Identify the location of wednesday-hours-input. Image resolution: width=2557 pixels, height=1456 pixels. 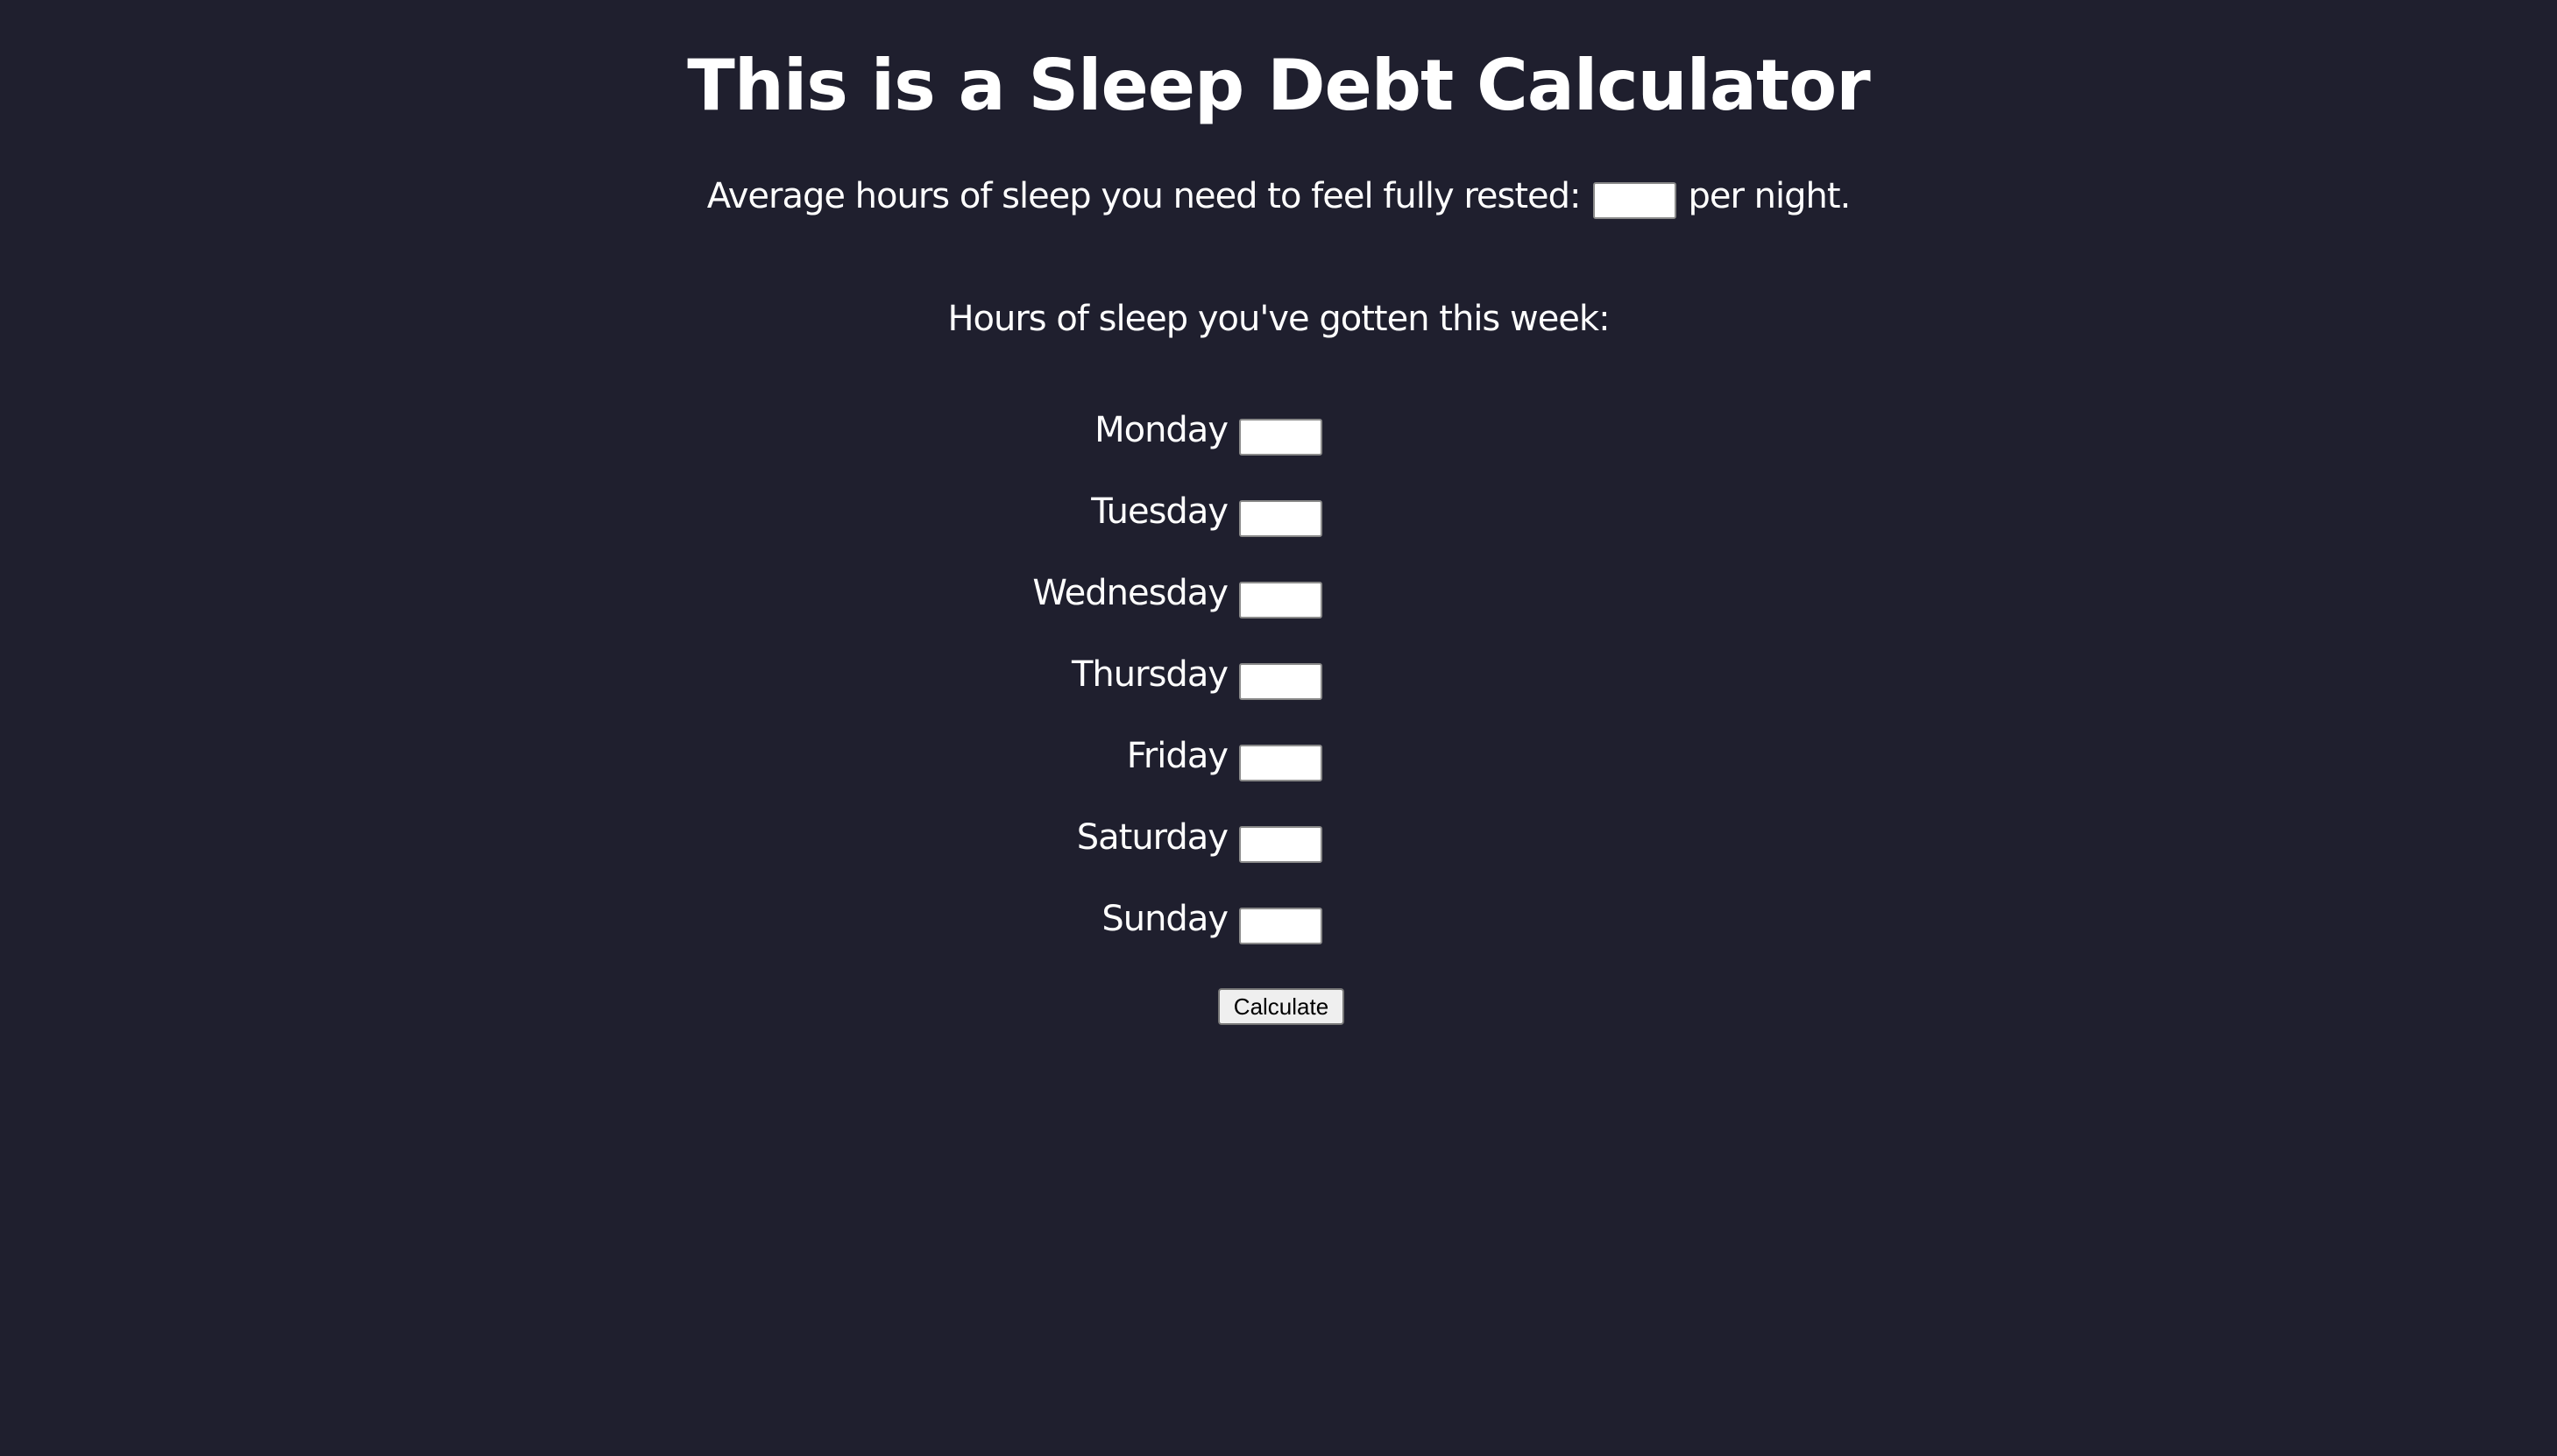
(1280, 600).